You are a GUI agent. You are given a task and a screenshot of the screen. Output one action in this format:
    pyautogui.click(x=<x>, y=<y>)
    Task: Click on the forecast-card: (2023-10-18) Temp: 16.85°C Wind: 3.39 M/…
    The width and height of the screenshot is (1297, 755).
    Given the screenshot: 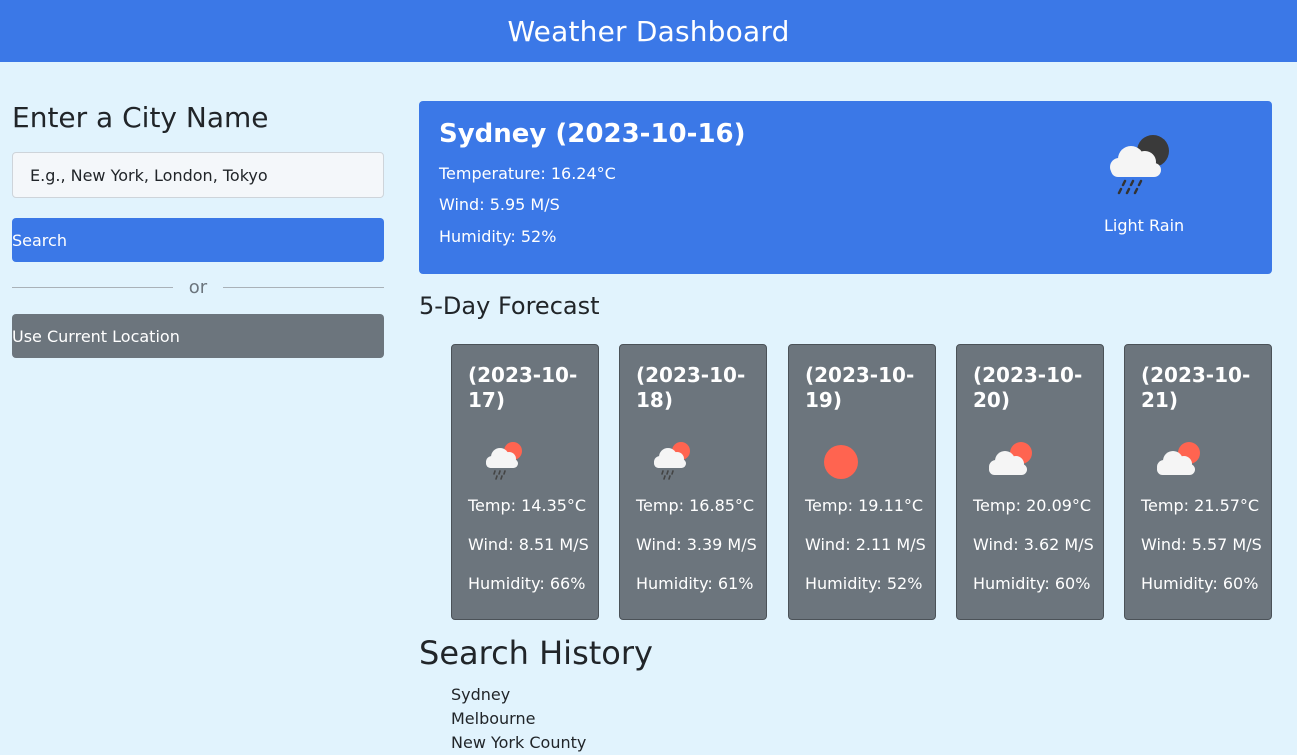 What is the action you would take?
    pyautogui.click(x=693, y=482)
    